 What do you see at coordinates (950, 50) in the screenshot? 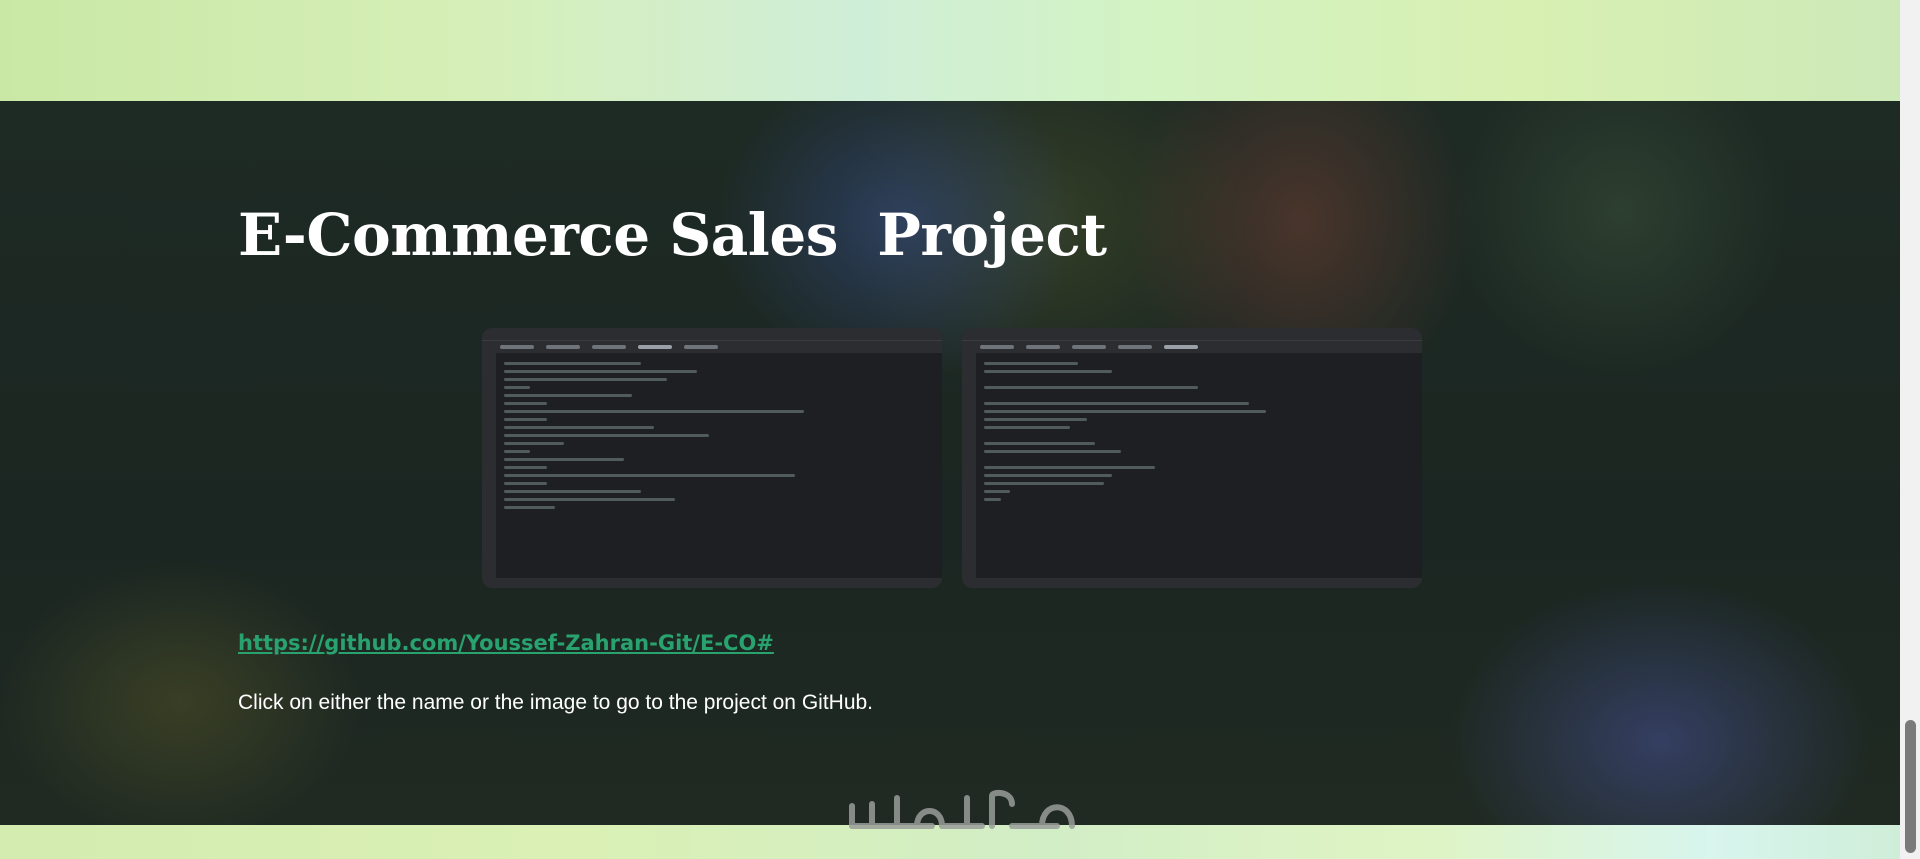
I see `top-gradient-band` at bounding box center [950, 50].